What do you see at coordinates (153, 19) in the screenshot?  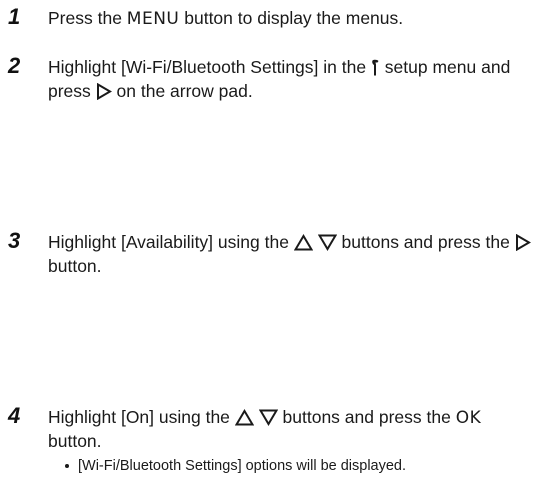 I see `menu-button-label: MENU` at bounding box center [153, 19].